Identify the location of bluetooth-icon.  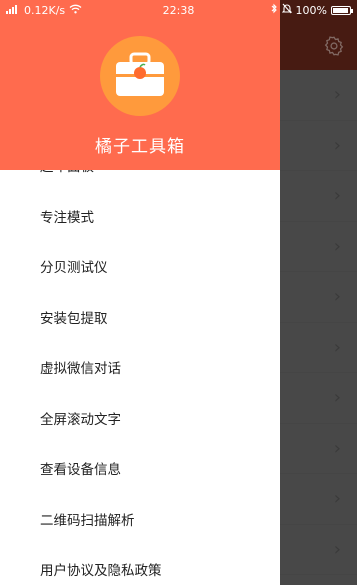
(274, 10).